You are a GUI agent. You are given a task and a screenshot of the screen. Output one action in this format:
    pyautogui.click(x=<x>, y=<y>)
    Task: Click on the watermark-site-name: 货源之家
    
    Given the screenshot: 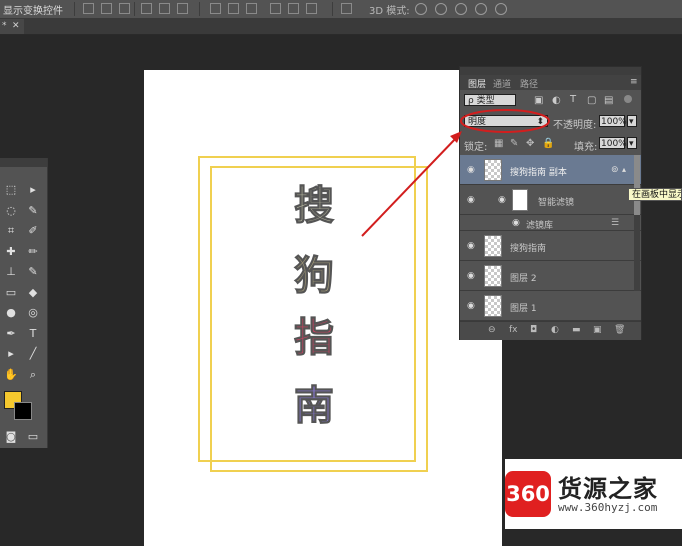 What is the action you would take?
    pyautogui.click(x=608, y=489)
    